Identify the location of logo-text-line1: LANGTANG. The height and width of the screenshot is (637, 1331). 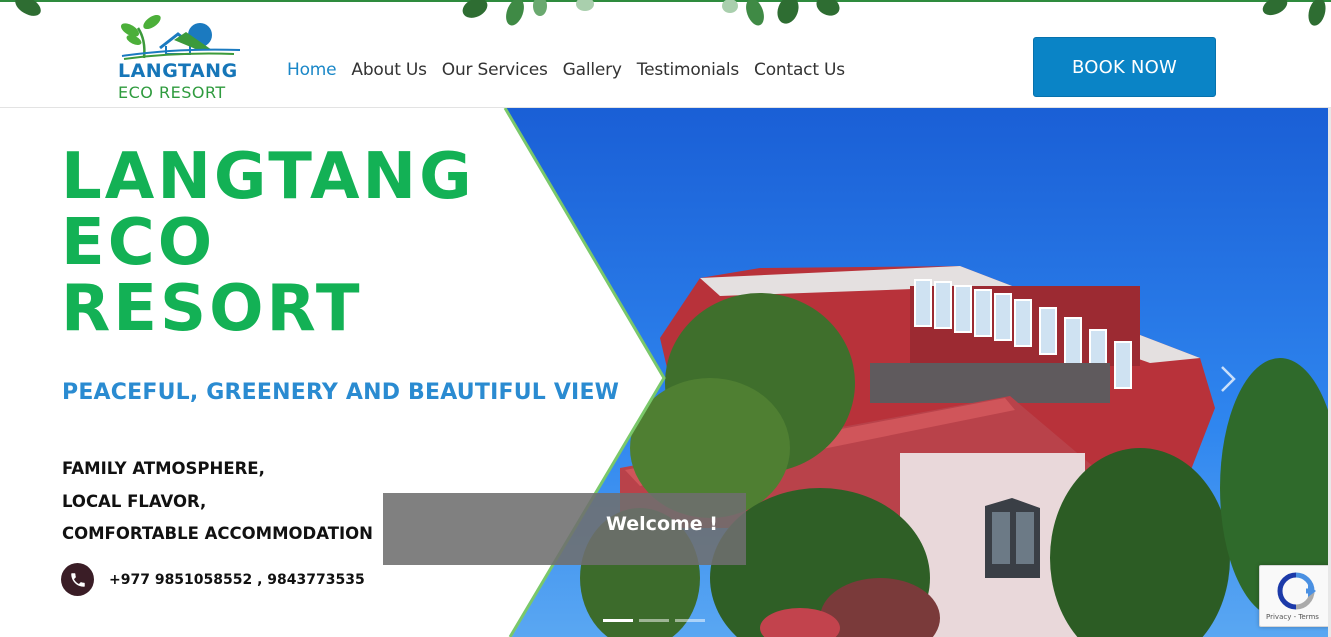
(178, 71).